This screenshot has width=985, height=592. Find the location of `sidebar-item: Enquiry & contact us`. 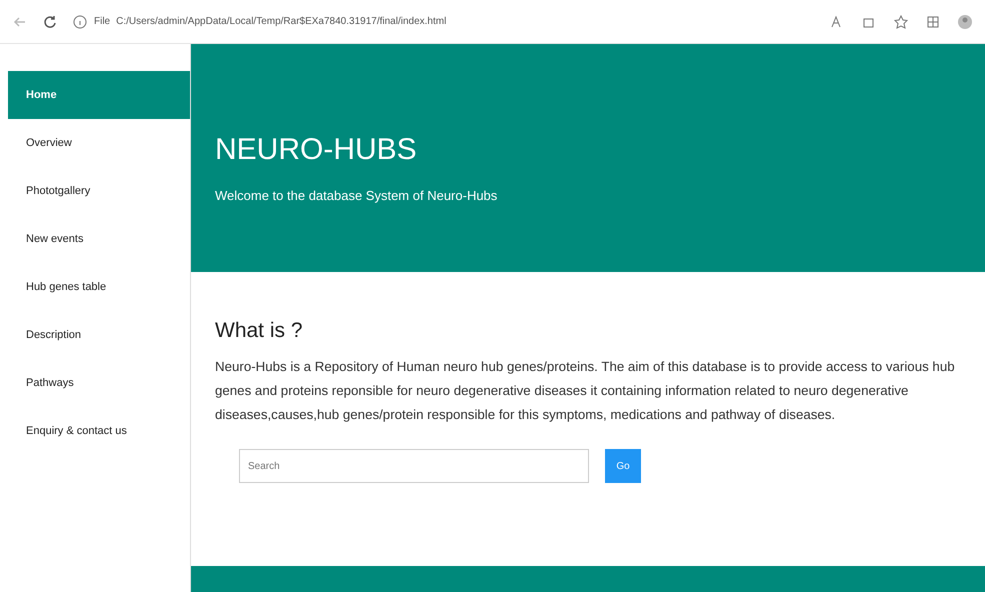

sidebar-item: Enquiry & contact us is located at coordinates (99, 431).